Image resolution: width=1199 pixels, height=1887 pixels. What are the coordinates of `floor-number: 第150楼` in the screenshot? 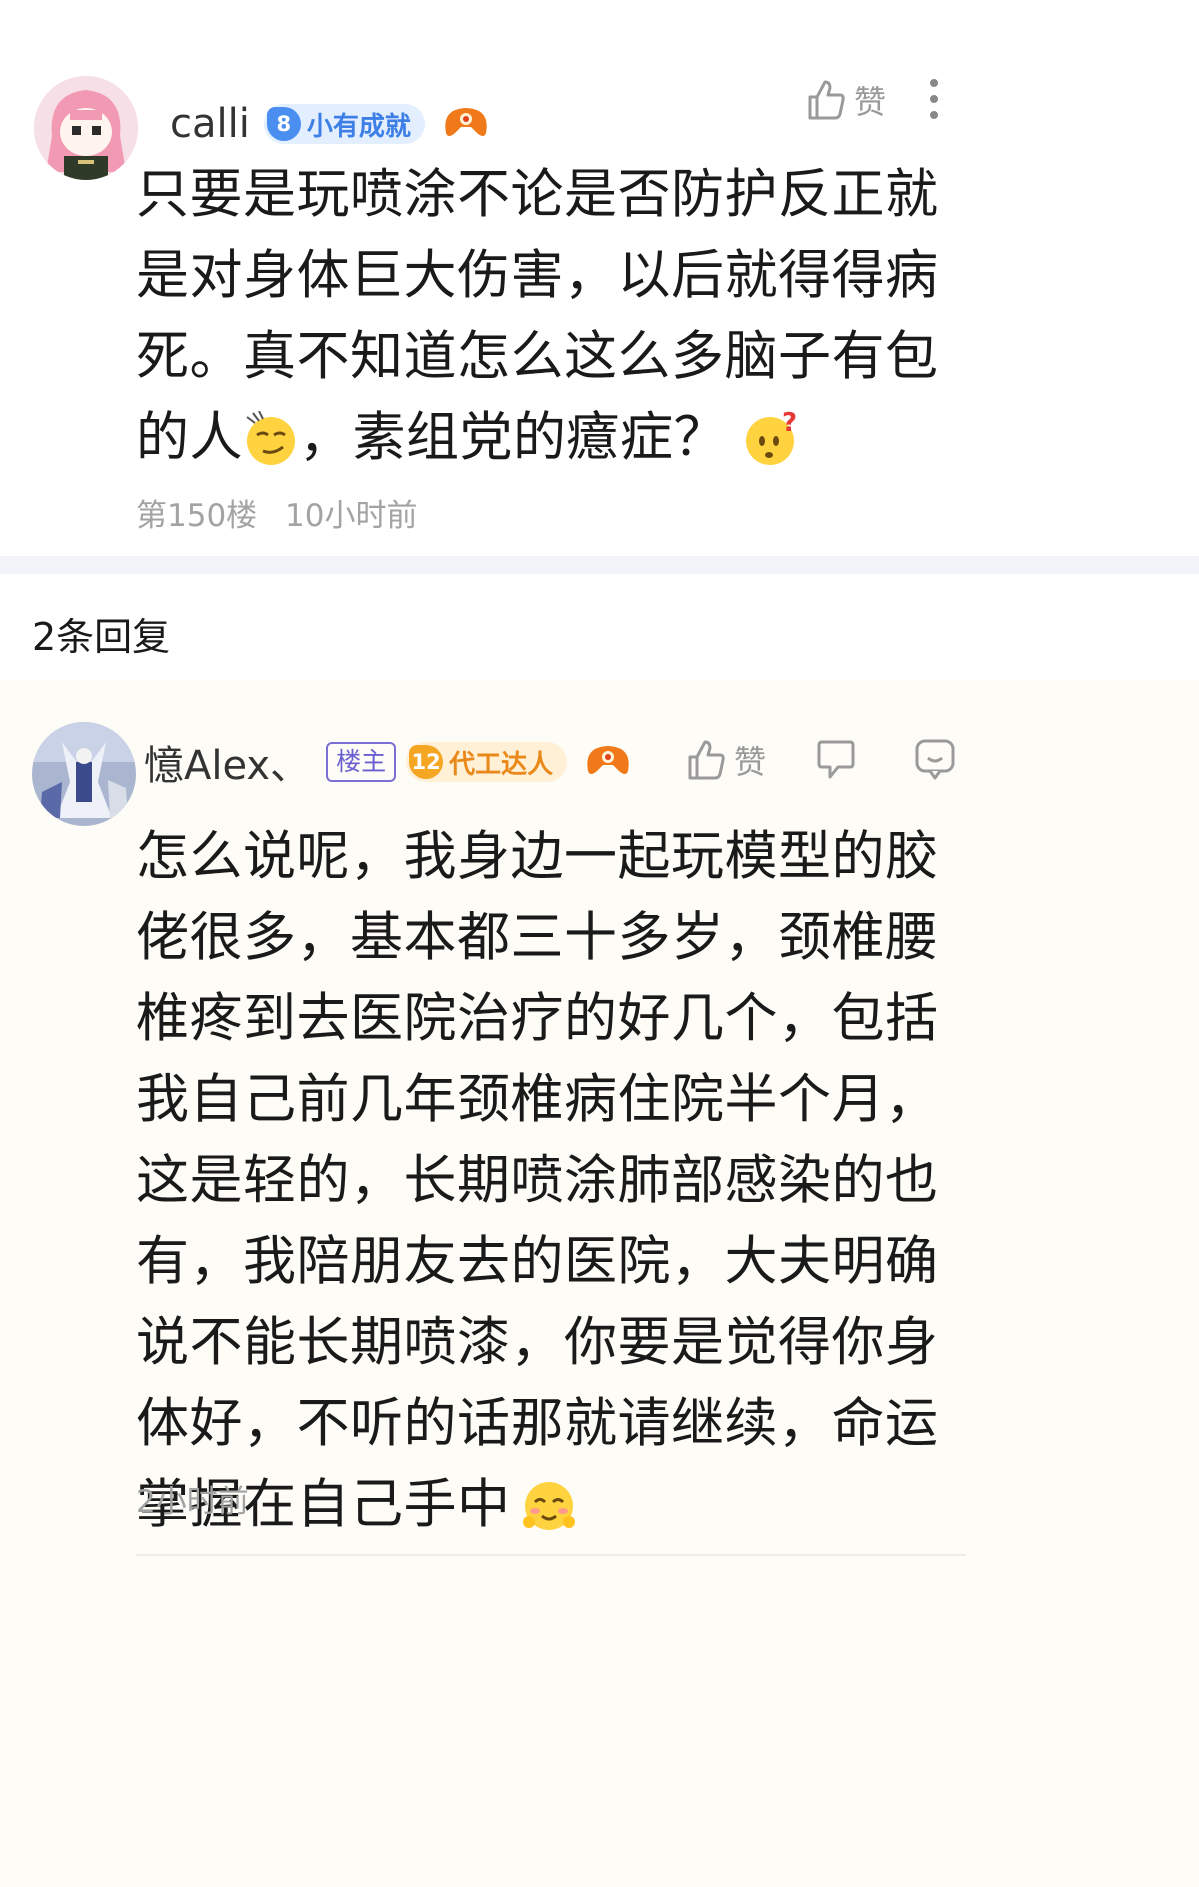 It's located at (197, 516).